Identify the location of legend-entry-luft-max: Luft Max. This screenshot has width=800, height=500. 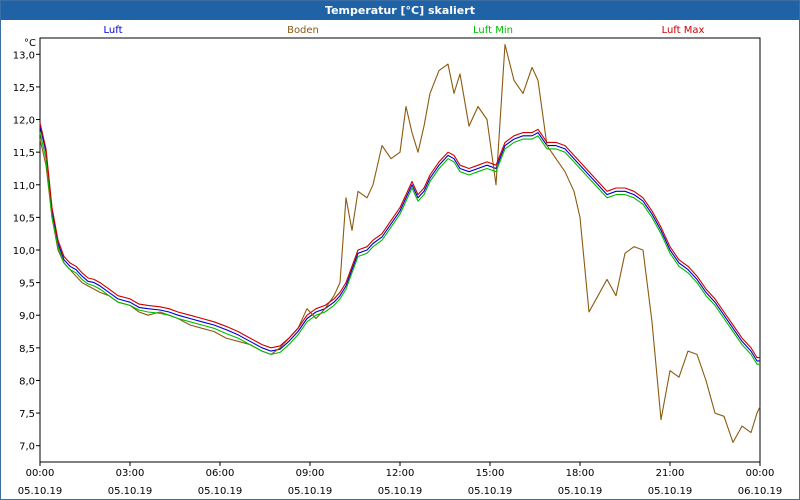
(683, 30).